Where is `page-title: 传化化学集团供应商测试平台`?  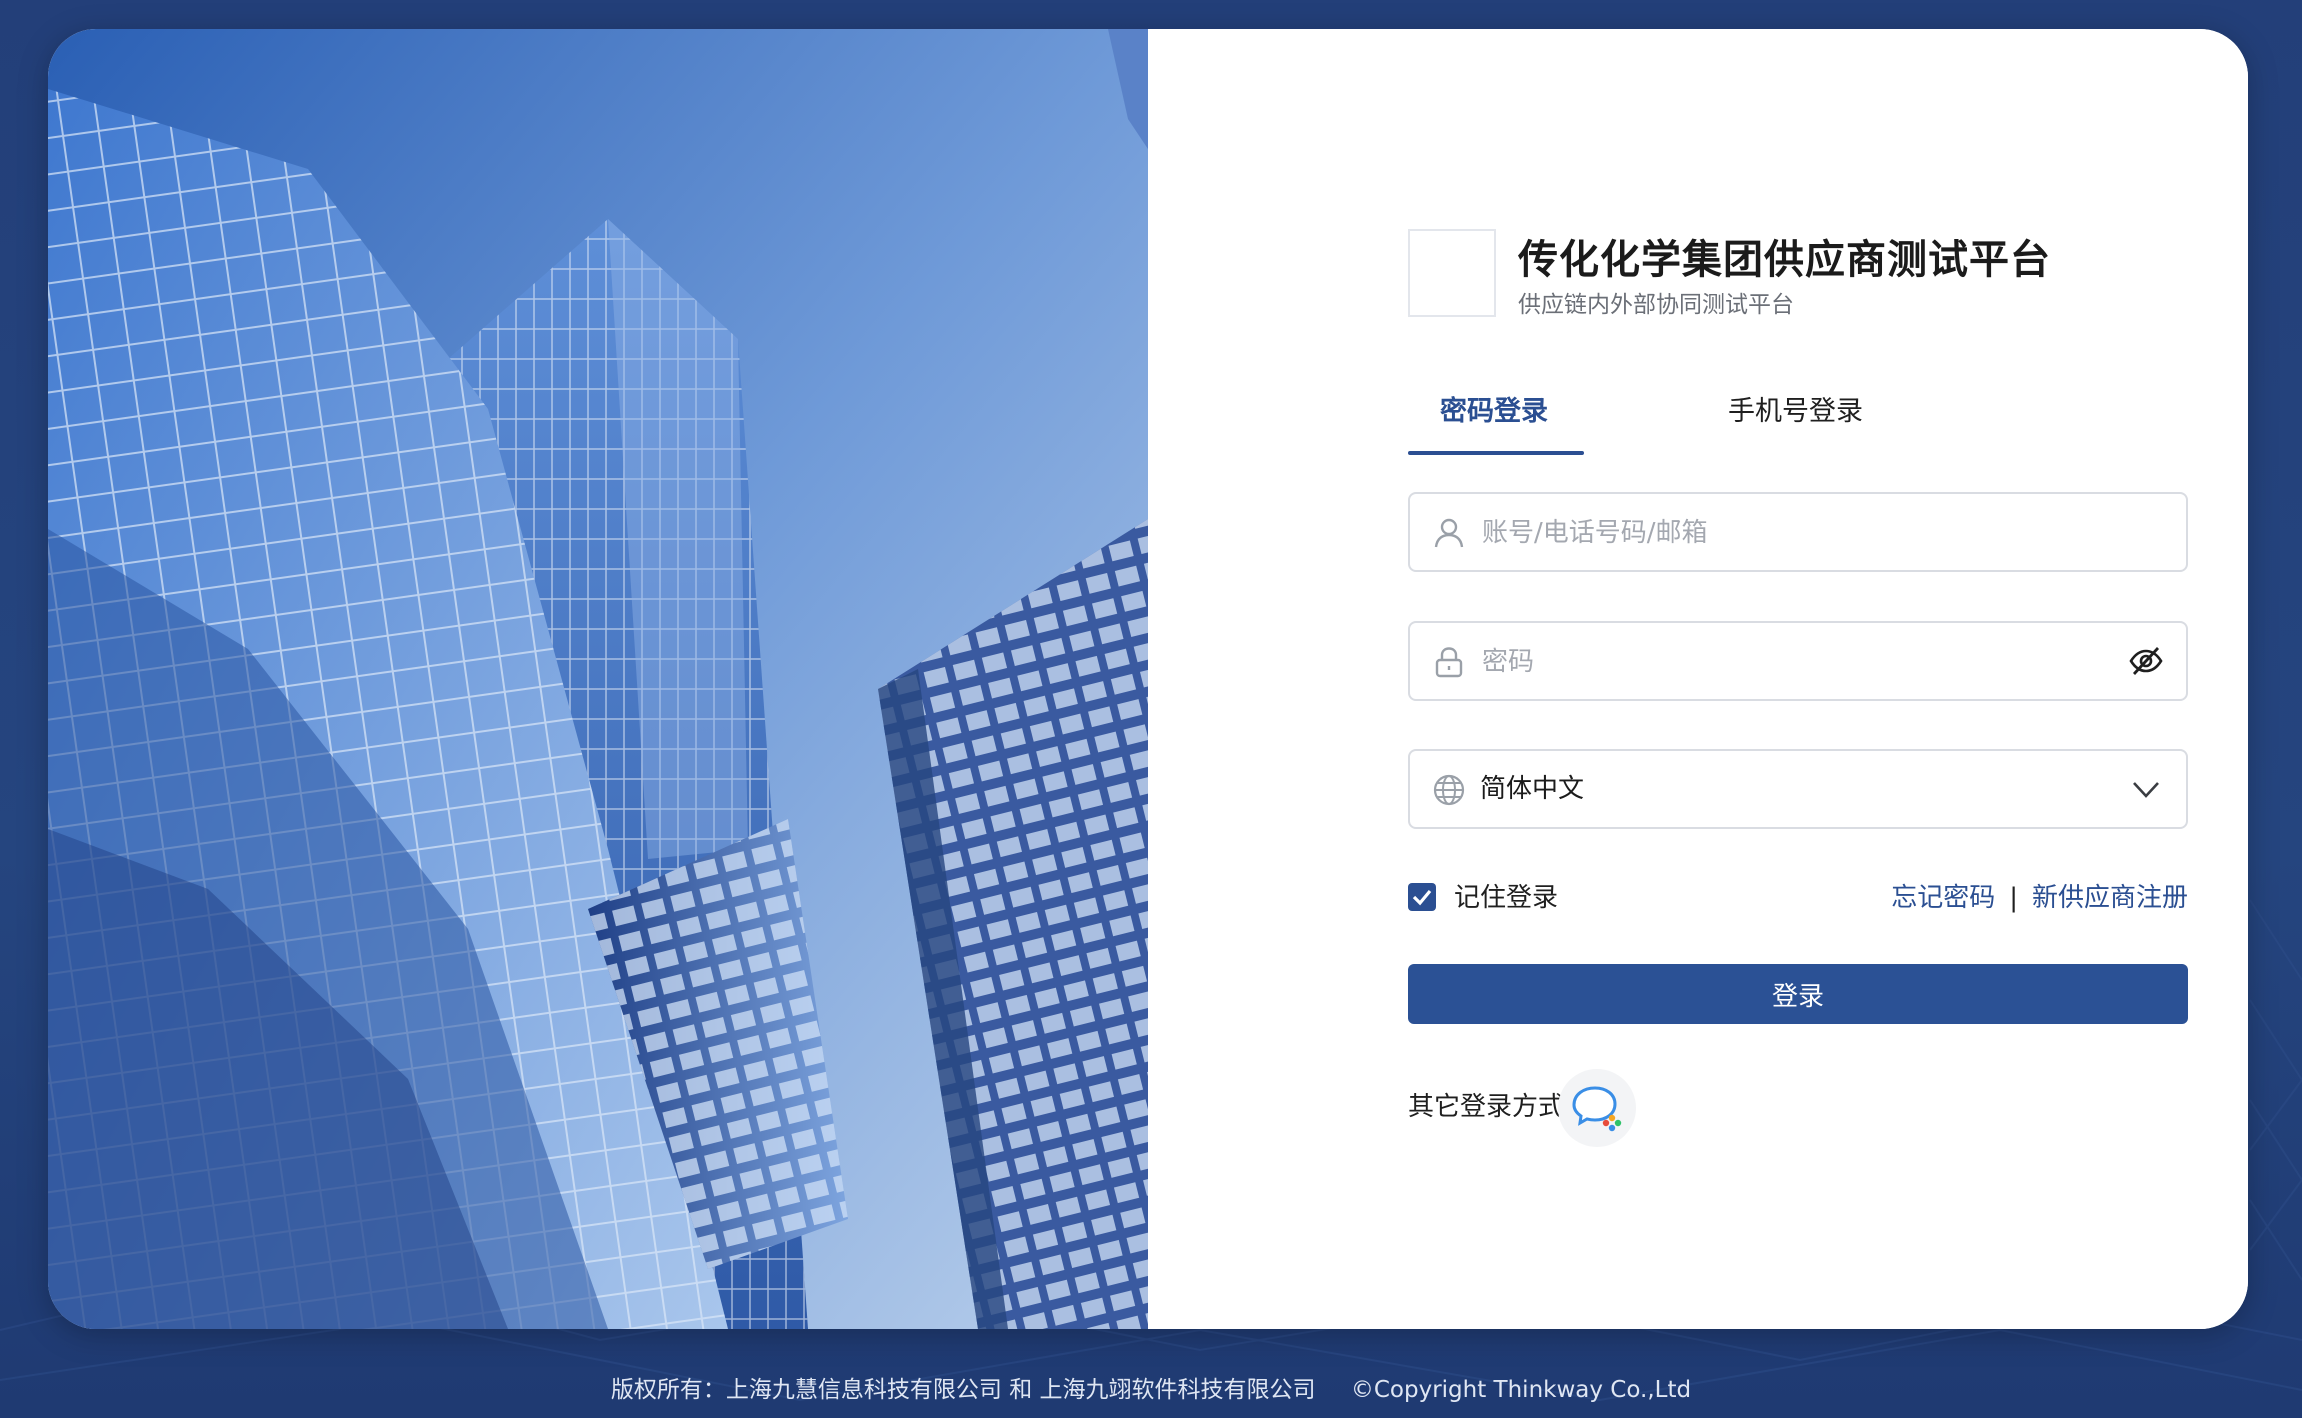 page-title: 传化化学集团供应商测试平台 is located at coordinates (1784, 260).